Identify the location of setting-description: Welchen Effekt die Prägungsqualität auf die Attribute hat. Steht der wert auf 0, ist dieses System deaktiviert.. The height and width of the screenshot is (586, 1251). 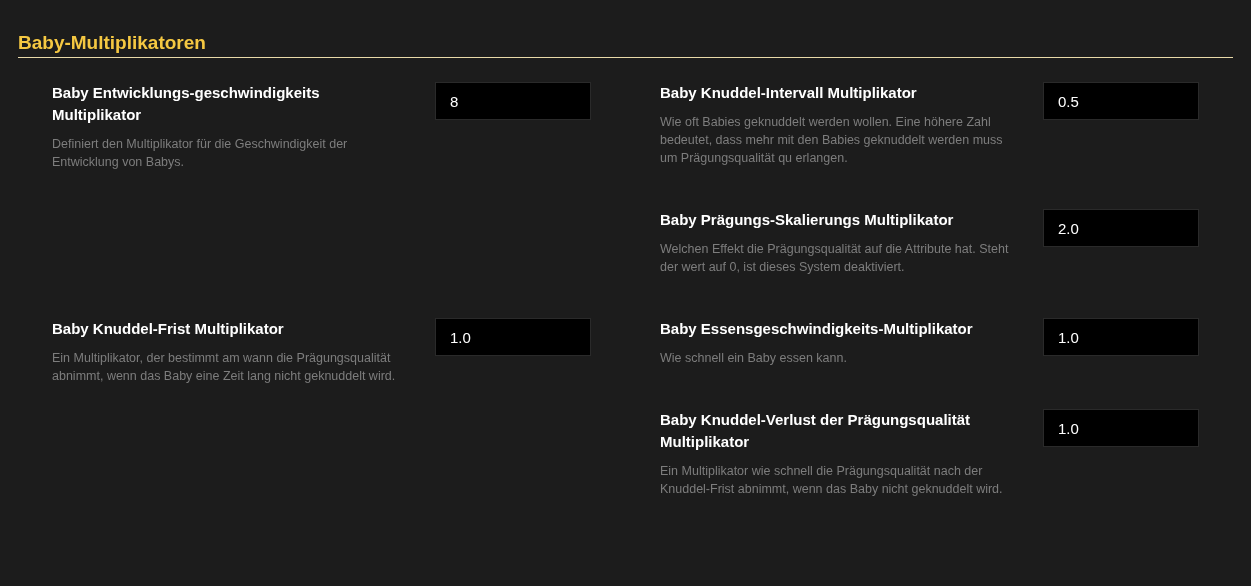
(835, 258).